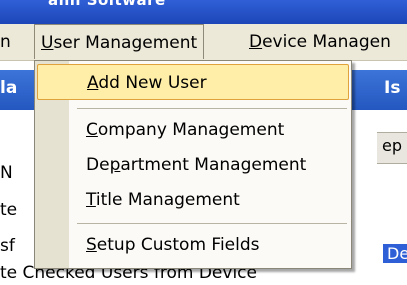 This screenshot has height=285, width=407. I want to click on menu-company-management: Company Management, so click(193, 130).